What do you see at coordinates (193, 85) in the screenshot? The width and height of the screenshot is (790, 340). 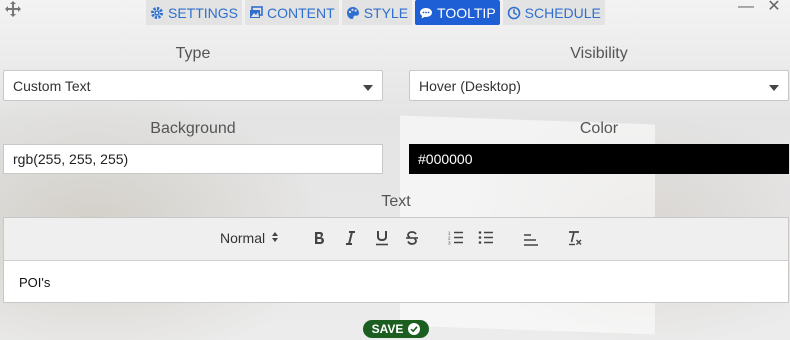 I see `type-select: Custom Text` at bounding box center [193, 85].